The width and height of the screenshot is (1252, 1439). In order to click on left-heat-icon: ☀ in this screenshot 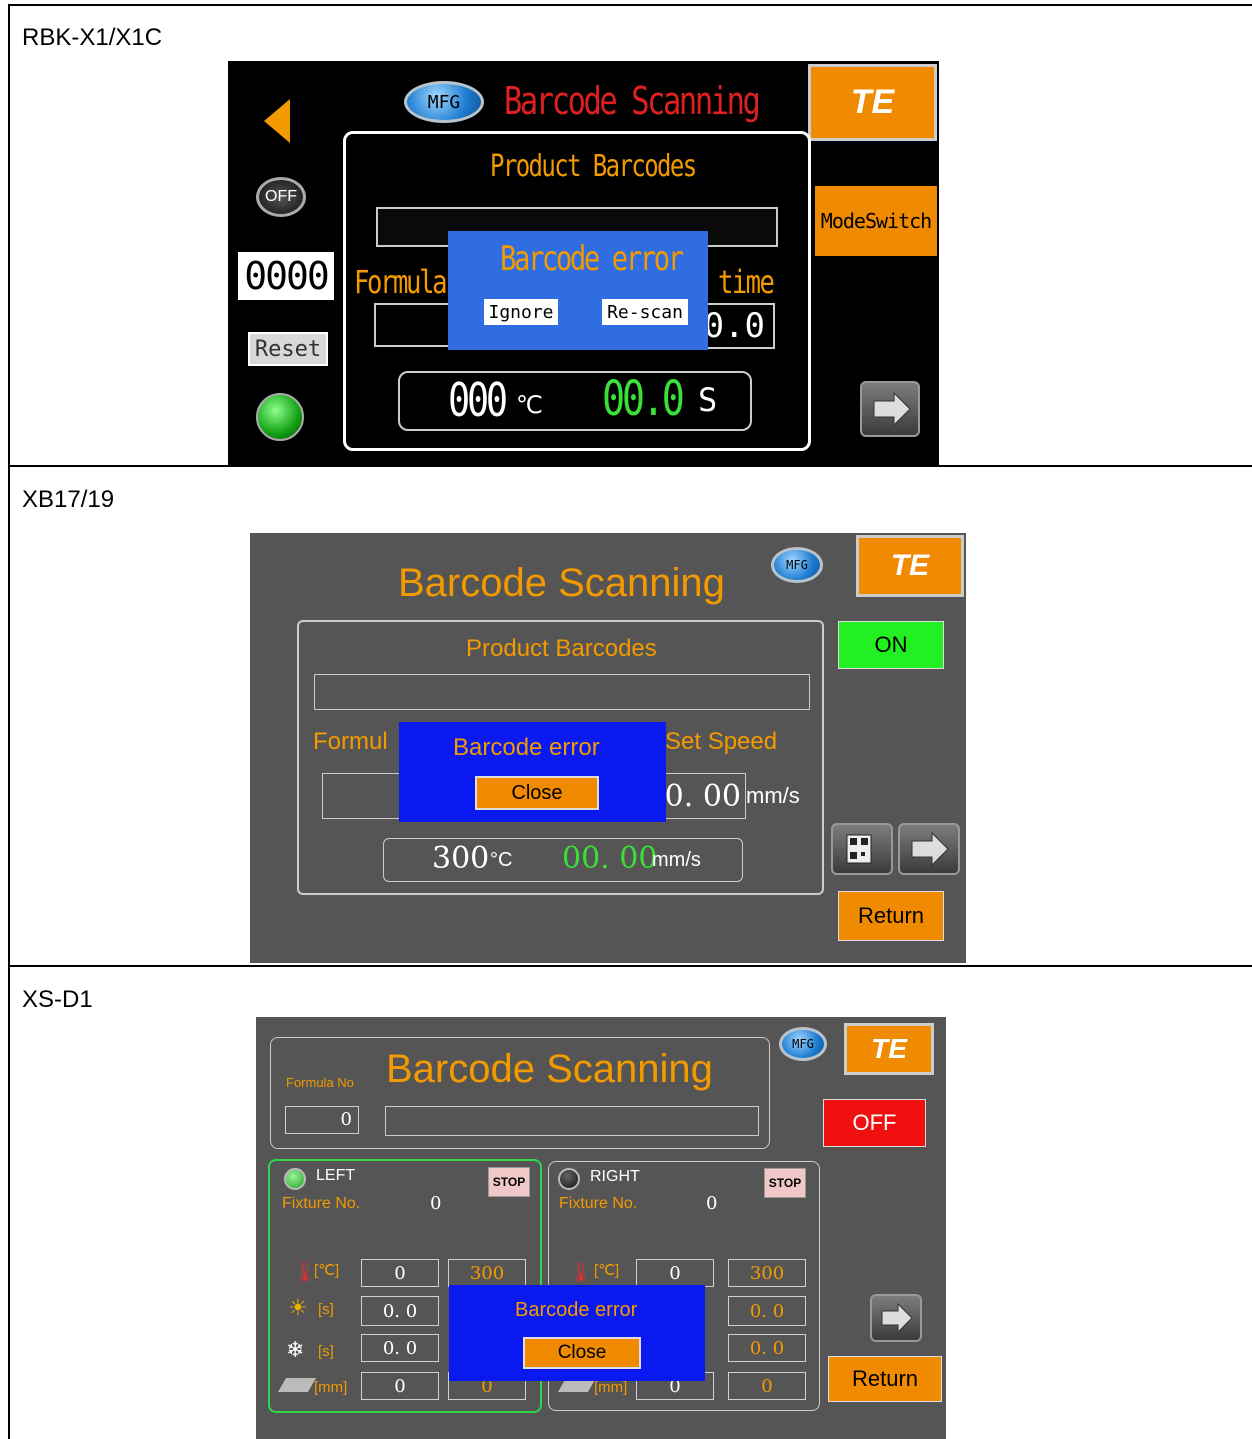, I will do `click(298, 1307)`.